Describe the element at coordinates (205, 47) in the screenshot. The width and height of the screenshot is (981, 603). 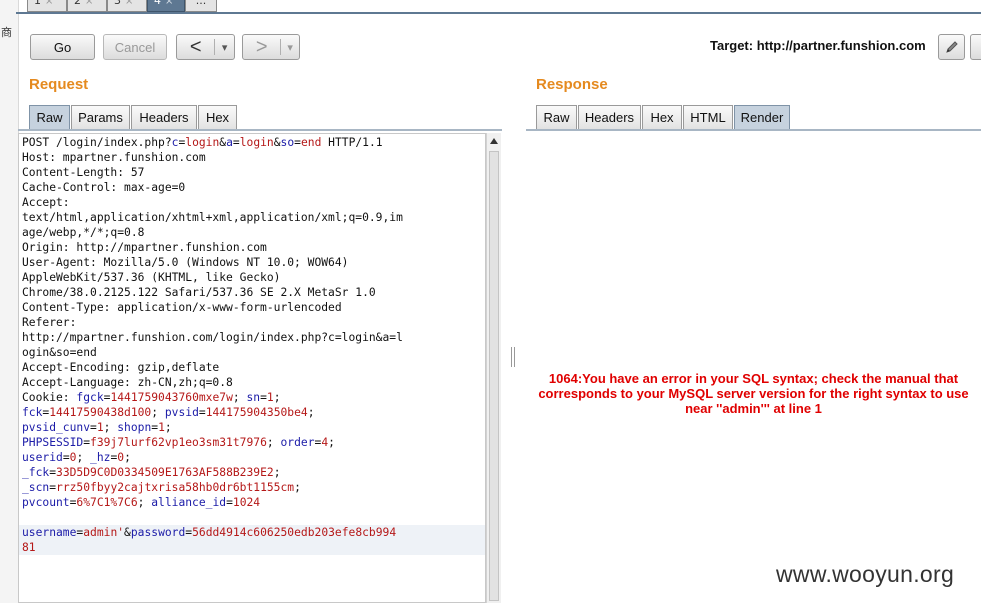
I see `back-button: < ▾` at that location.